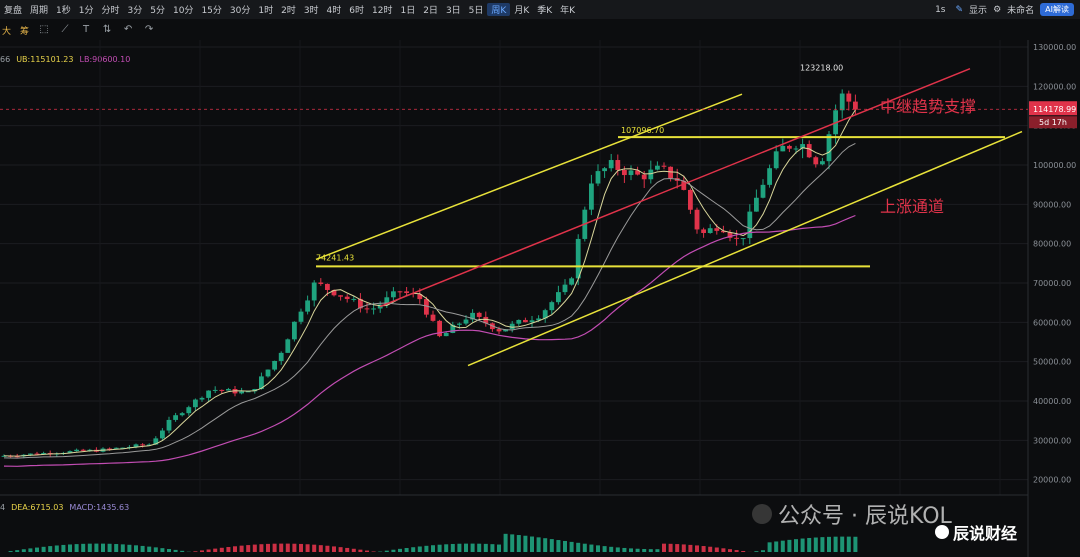 This screenshot has width=1080, height=557. Describe the element at coordinates (157, 9) in the screenshot. I see `interval-4: 5分` at that location.